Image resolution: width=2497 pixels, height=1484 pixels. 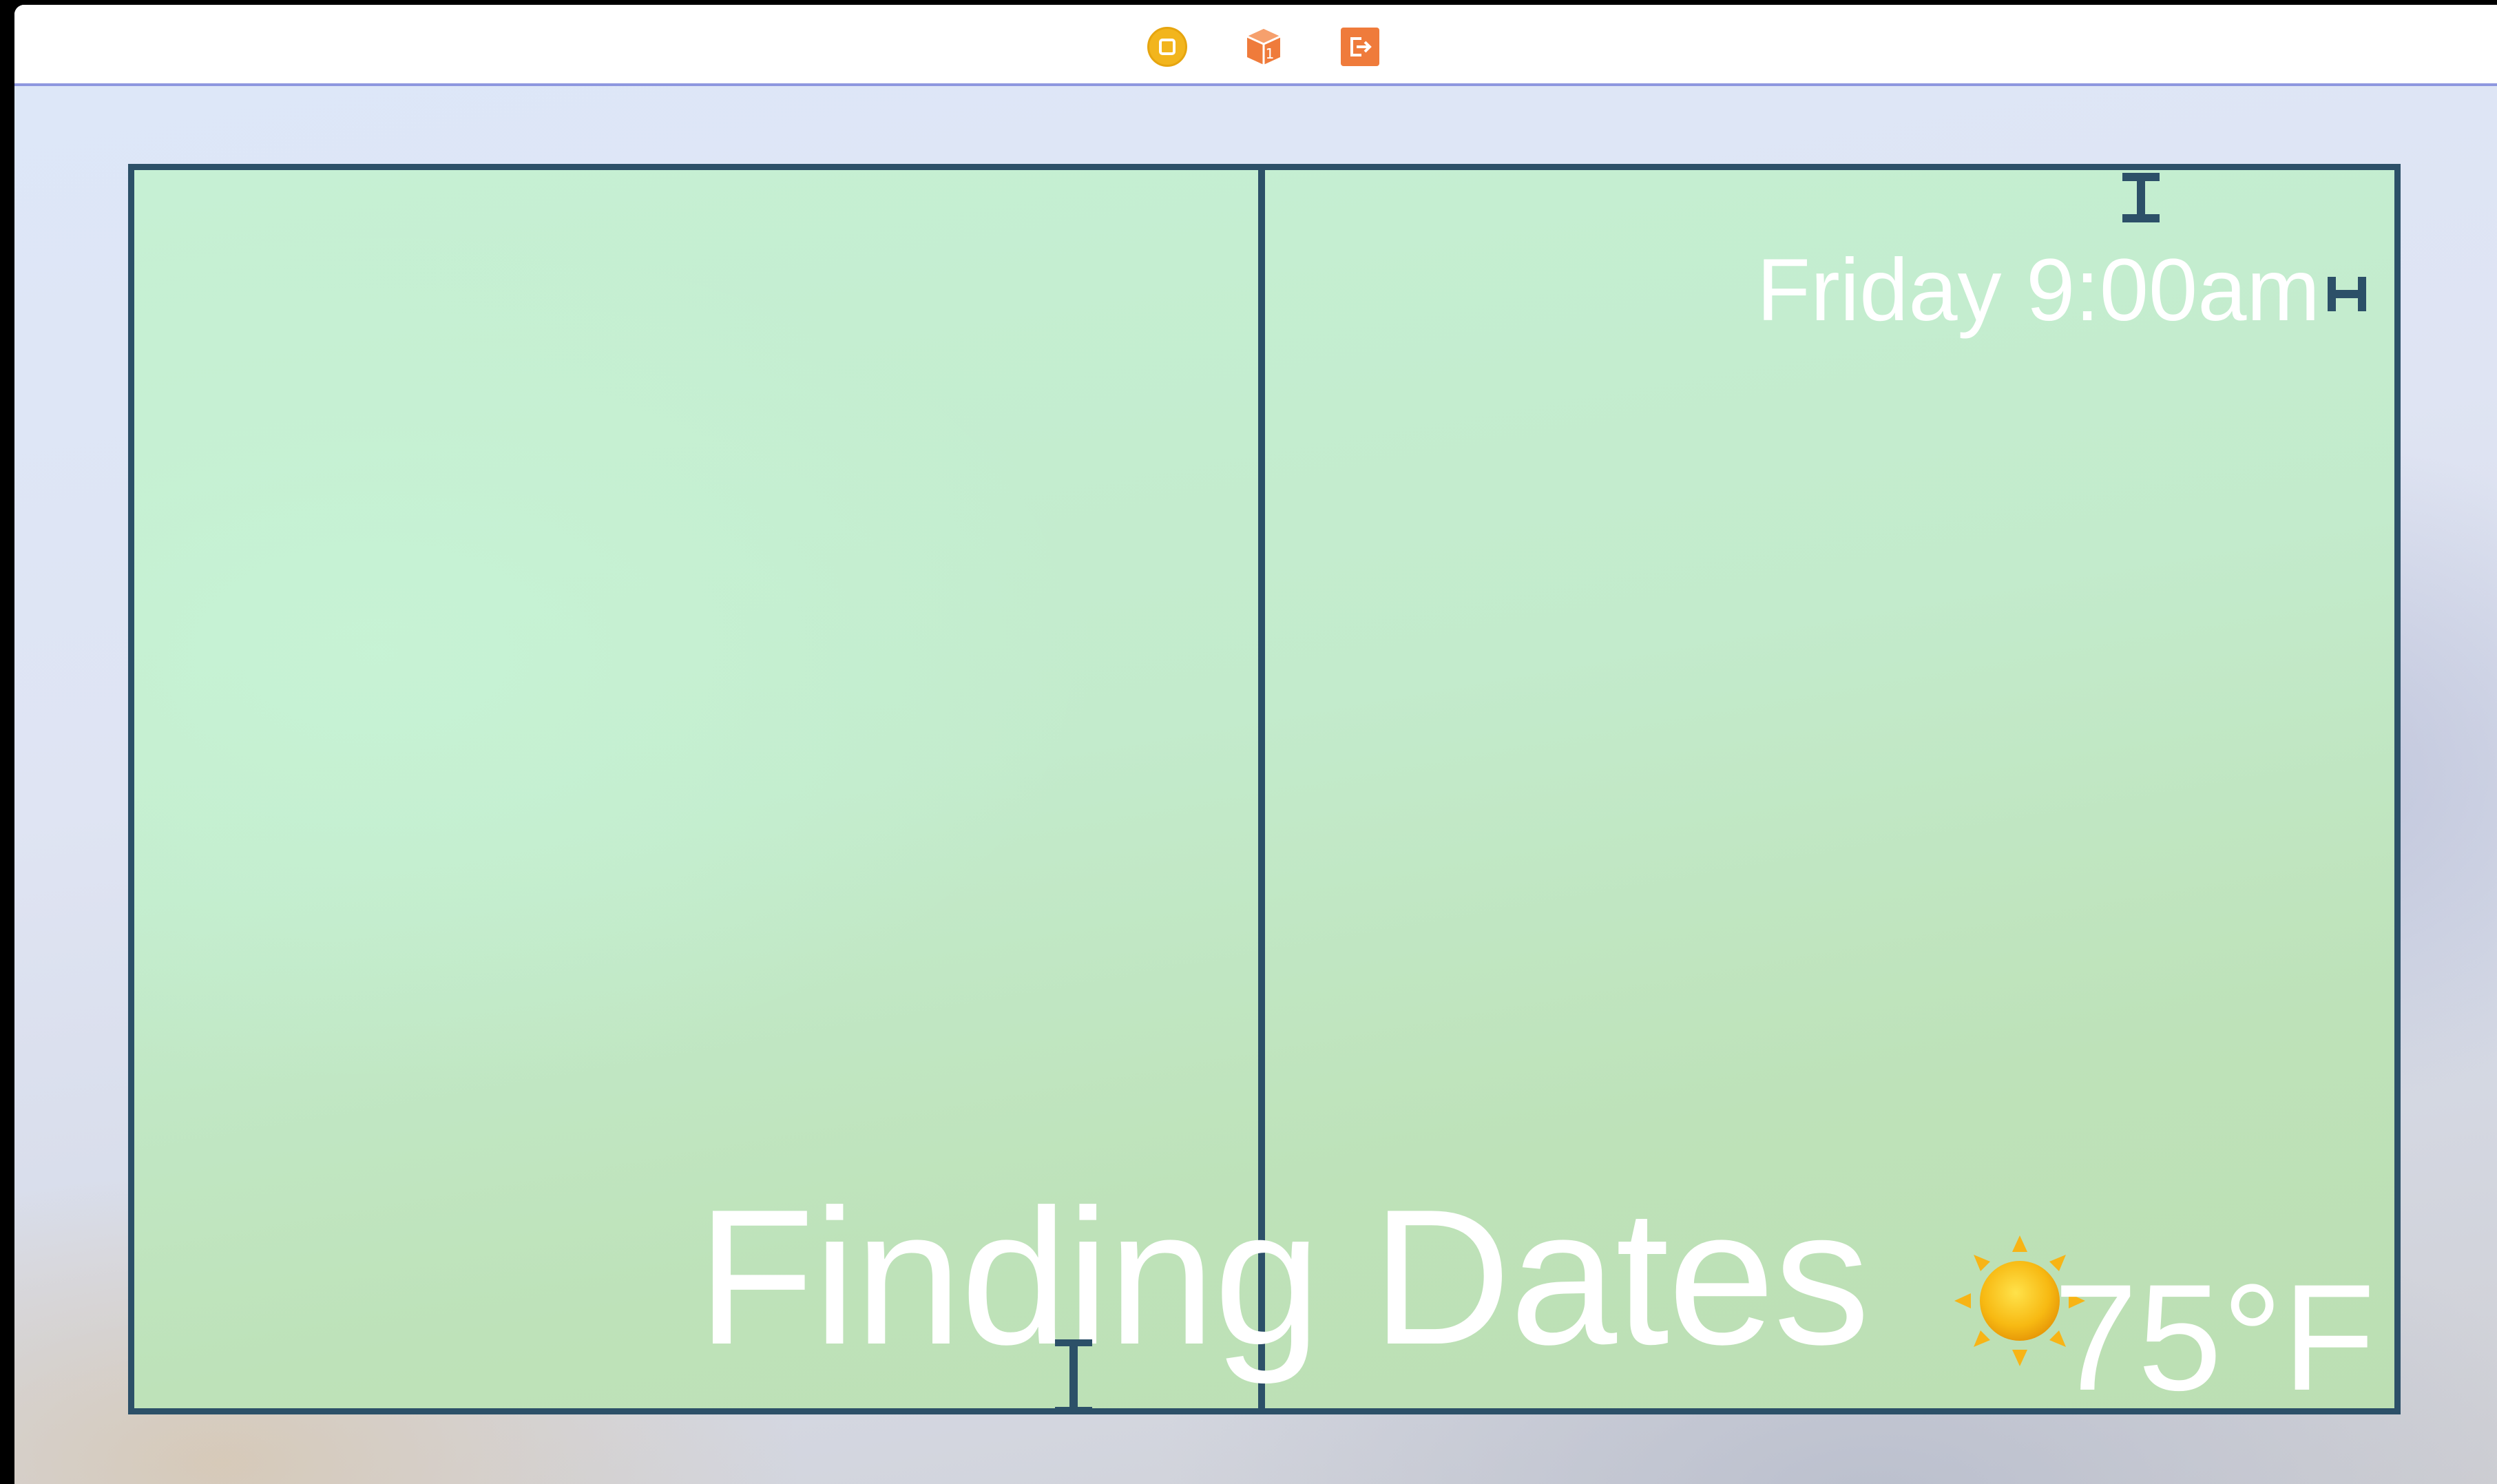 I want to click on svg-text: 1, so click(x=1270, y=54).